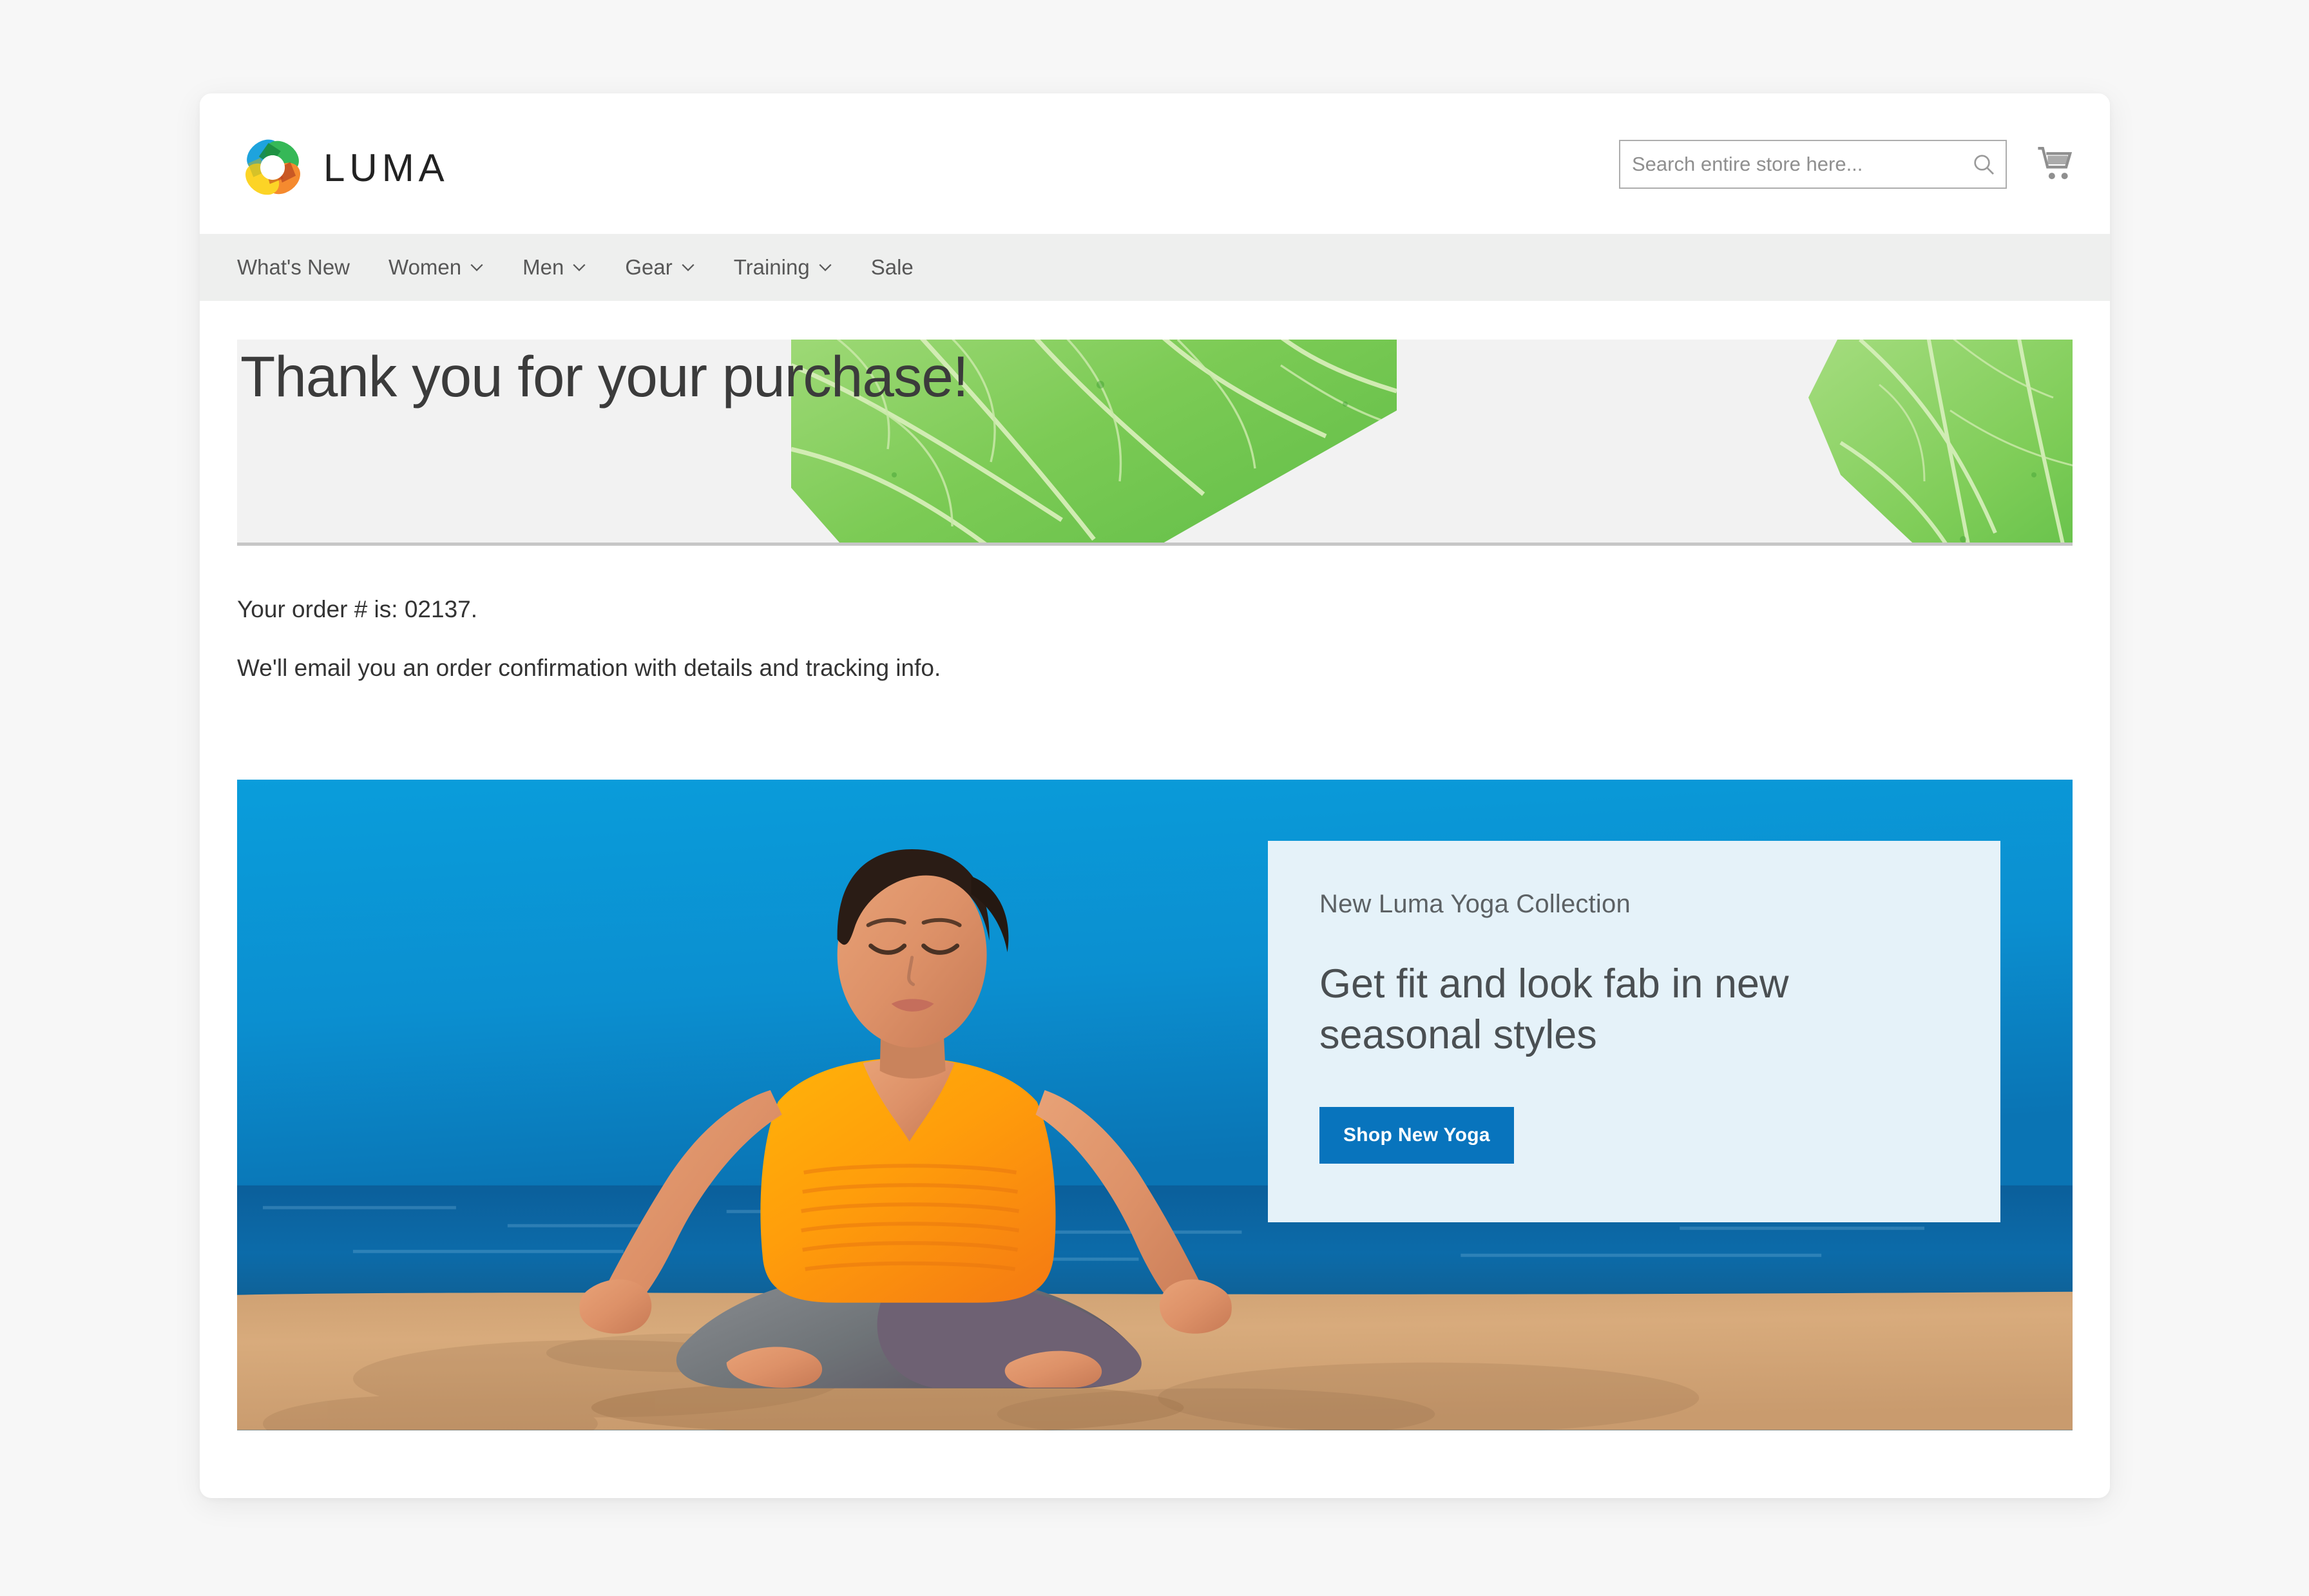  What do you see at coordinates (357, 609) in the screenshot?
I see `order-number-text: Your order # is: 02137.` at bounding box center [357, 609].